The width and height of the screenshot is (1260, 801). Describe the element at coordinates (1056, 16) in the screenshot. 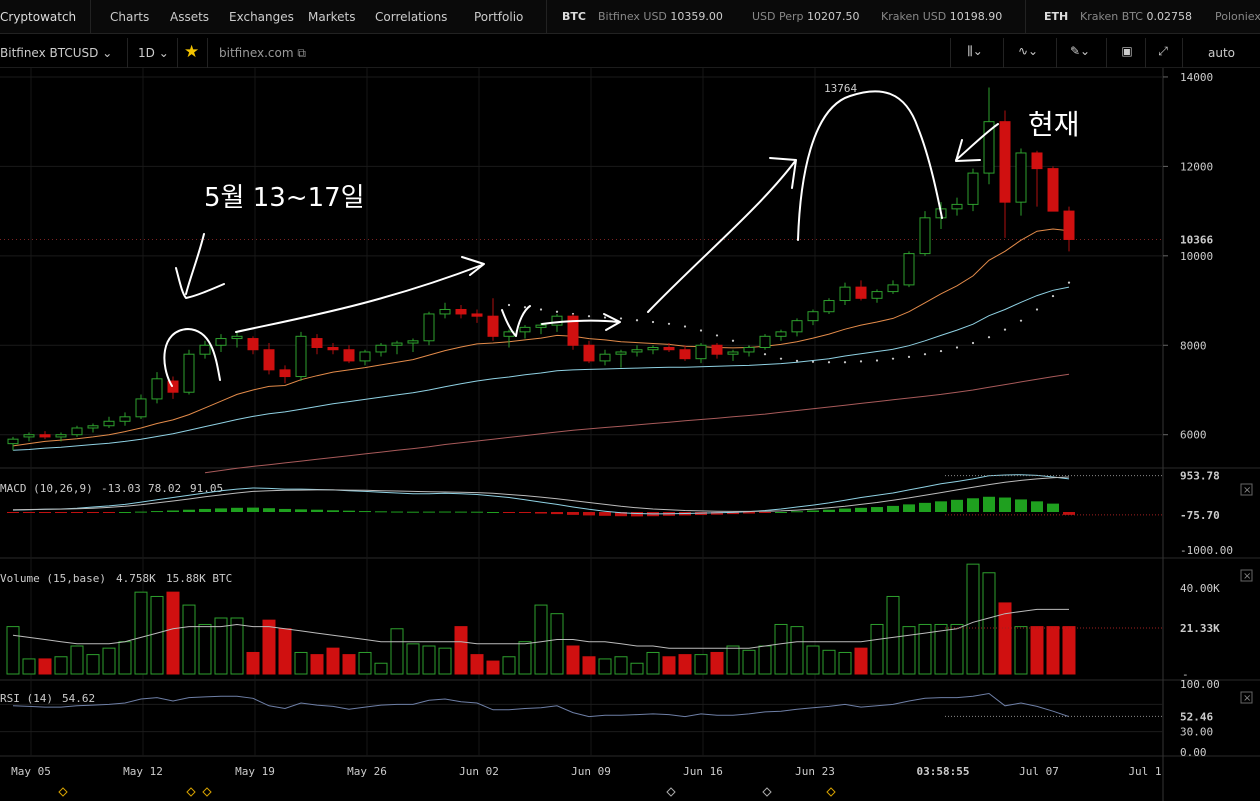

I see `eth-asset-label: ETH` at that location.